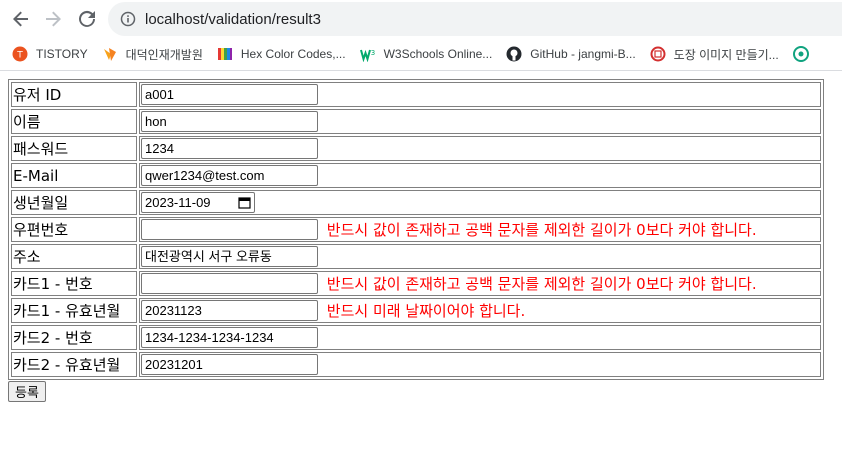  Describe the element at coordinates (225, 54) in the screenshot. I see `hex-color-icon` at that location.